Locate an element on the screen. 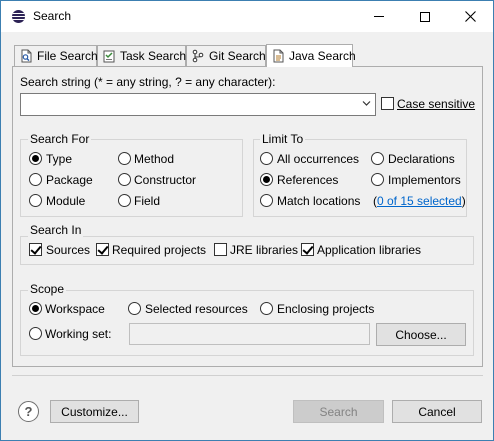 The height and width of the screenshot is (441, 494). tab-file-search: File Search is located at coordinates (56, 55).